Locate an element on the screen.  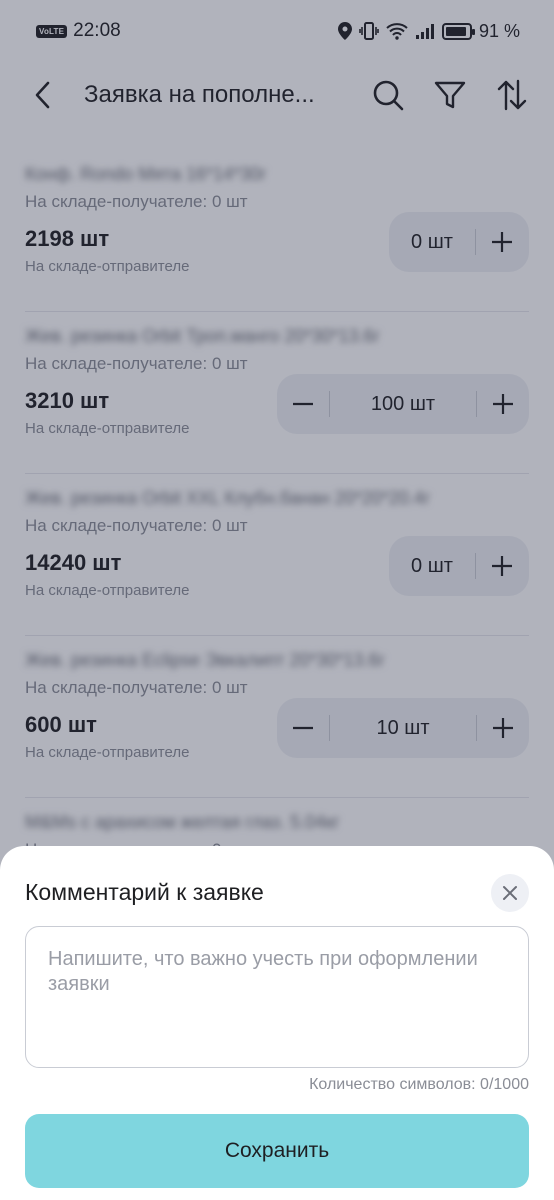
comment-input is located at coordinates (277, 997).